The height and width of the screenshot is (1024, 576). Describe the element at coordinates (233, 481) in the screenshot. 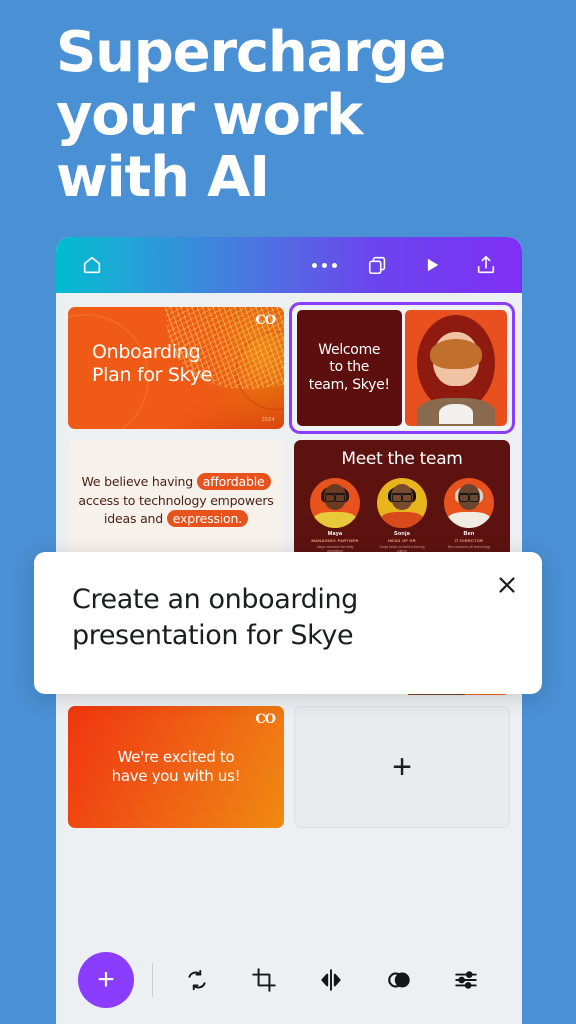

I see `quote-highlight-1: affordable` at that location.